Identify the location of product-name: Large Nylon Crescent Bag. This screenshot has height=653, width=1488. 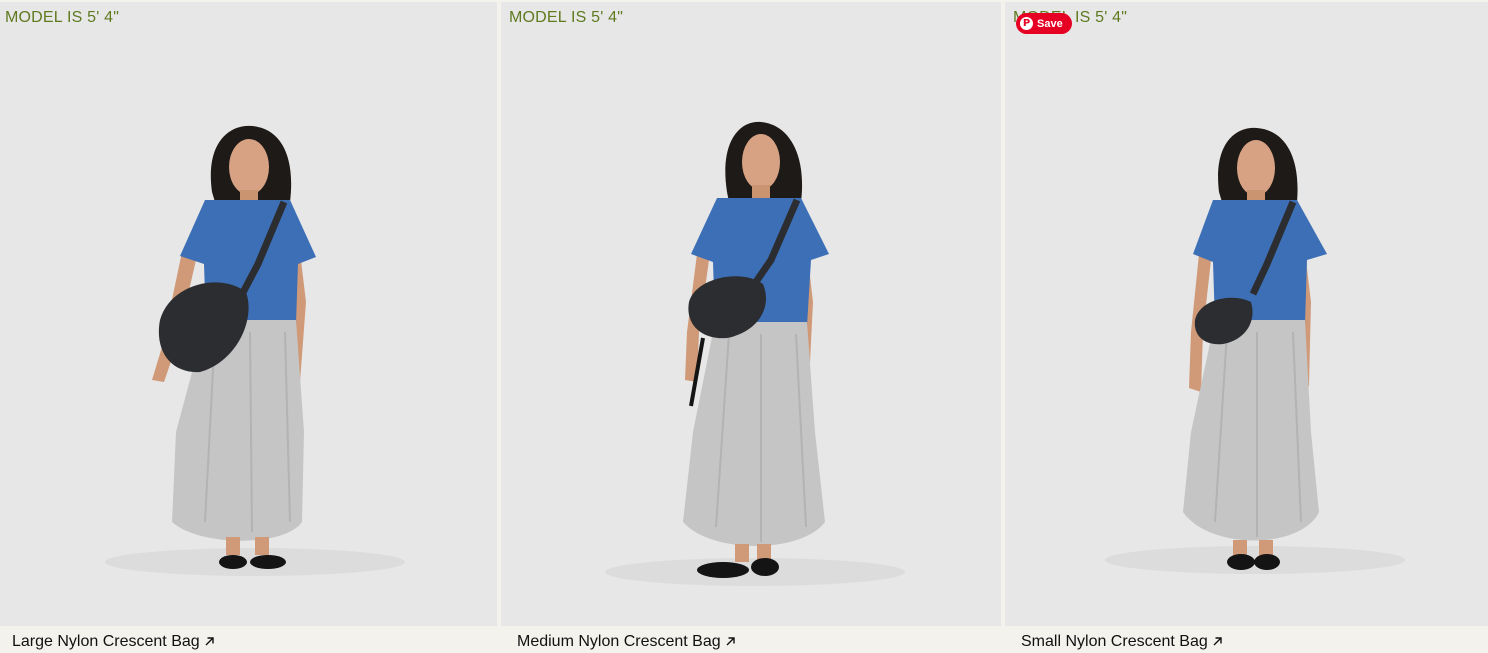
(106, 641).